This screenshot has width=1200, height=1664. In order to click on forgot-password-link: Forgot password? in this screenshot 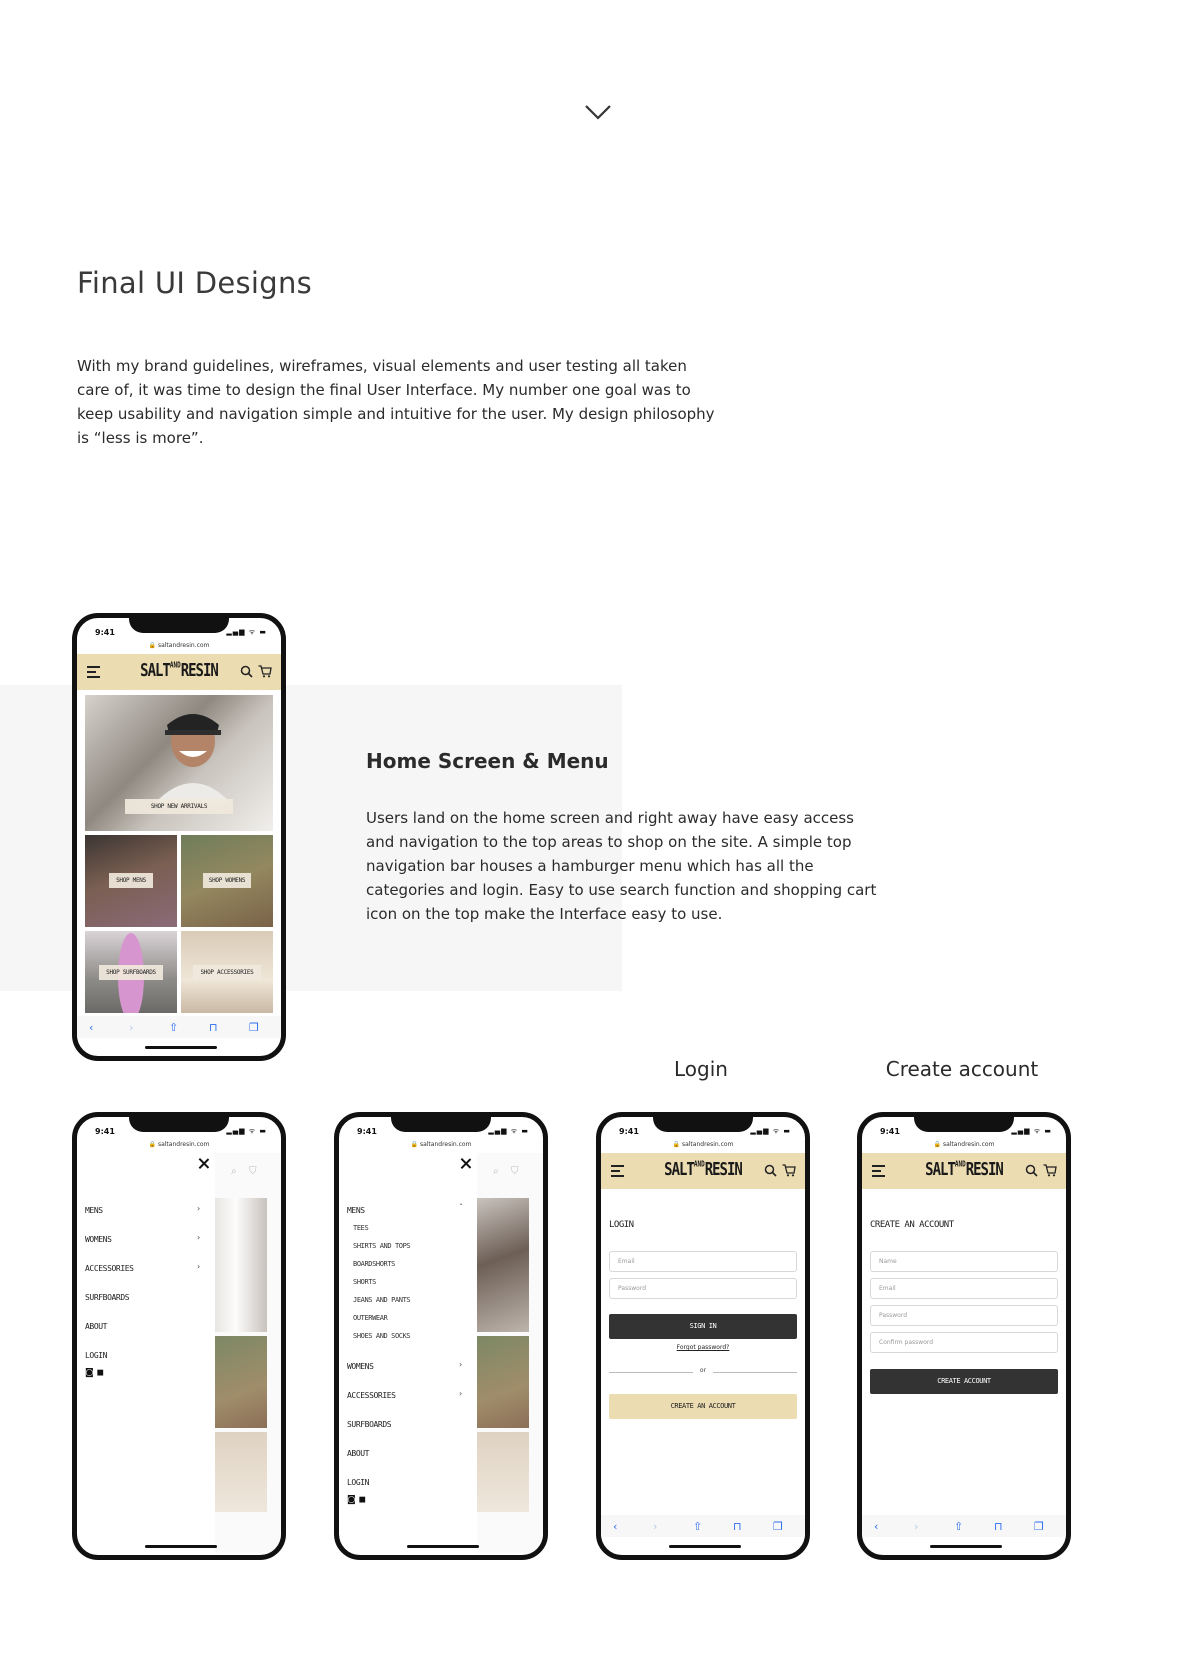, I will do `click(703, 1347)`.